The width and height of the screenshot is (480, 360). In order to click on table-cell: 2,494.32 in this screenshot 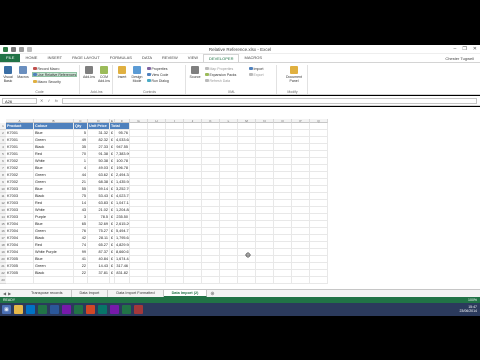, I will do `click(122, 175)`.